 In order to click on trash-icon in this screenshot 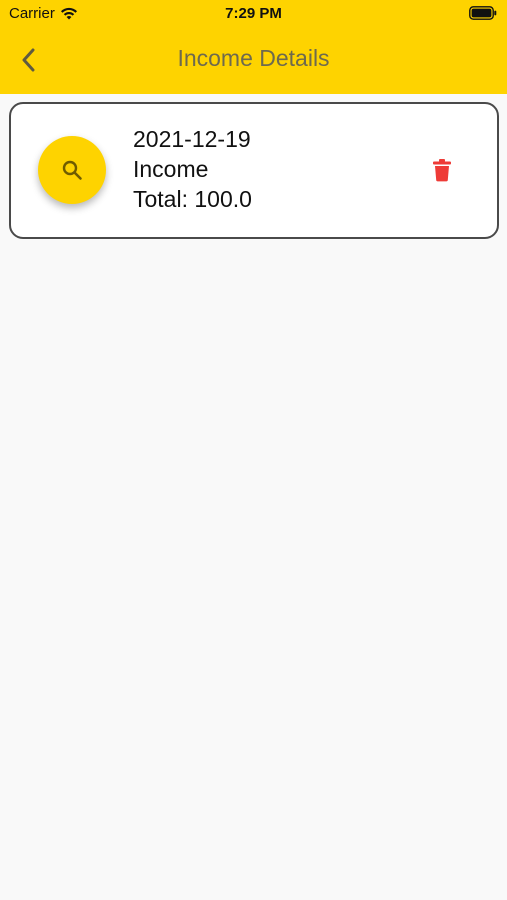, I will do `click(442, 170)`.